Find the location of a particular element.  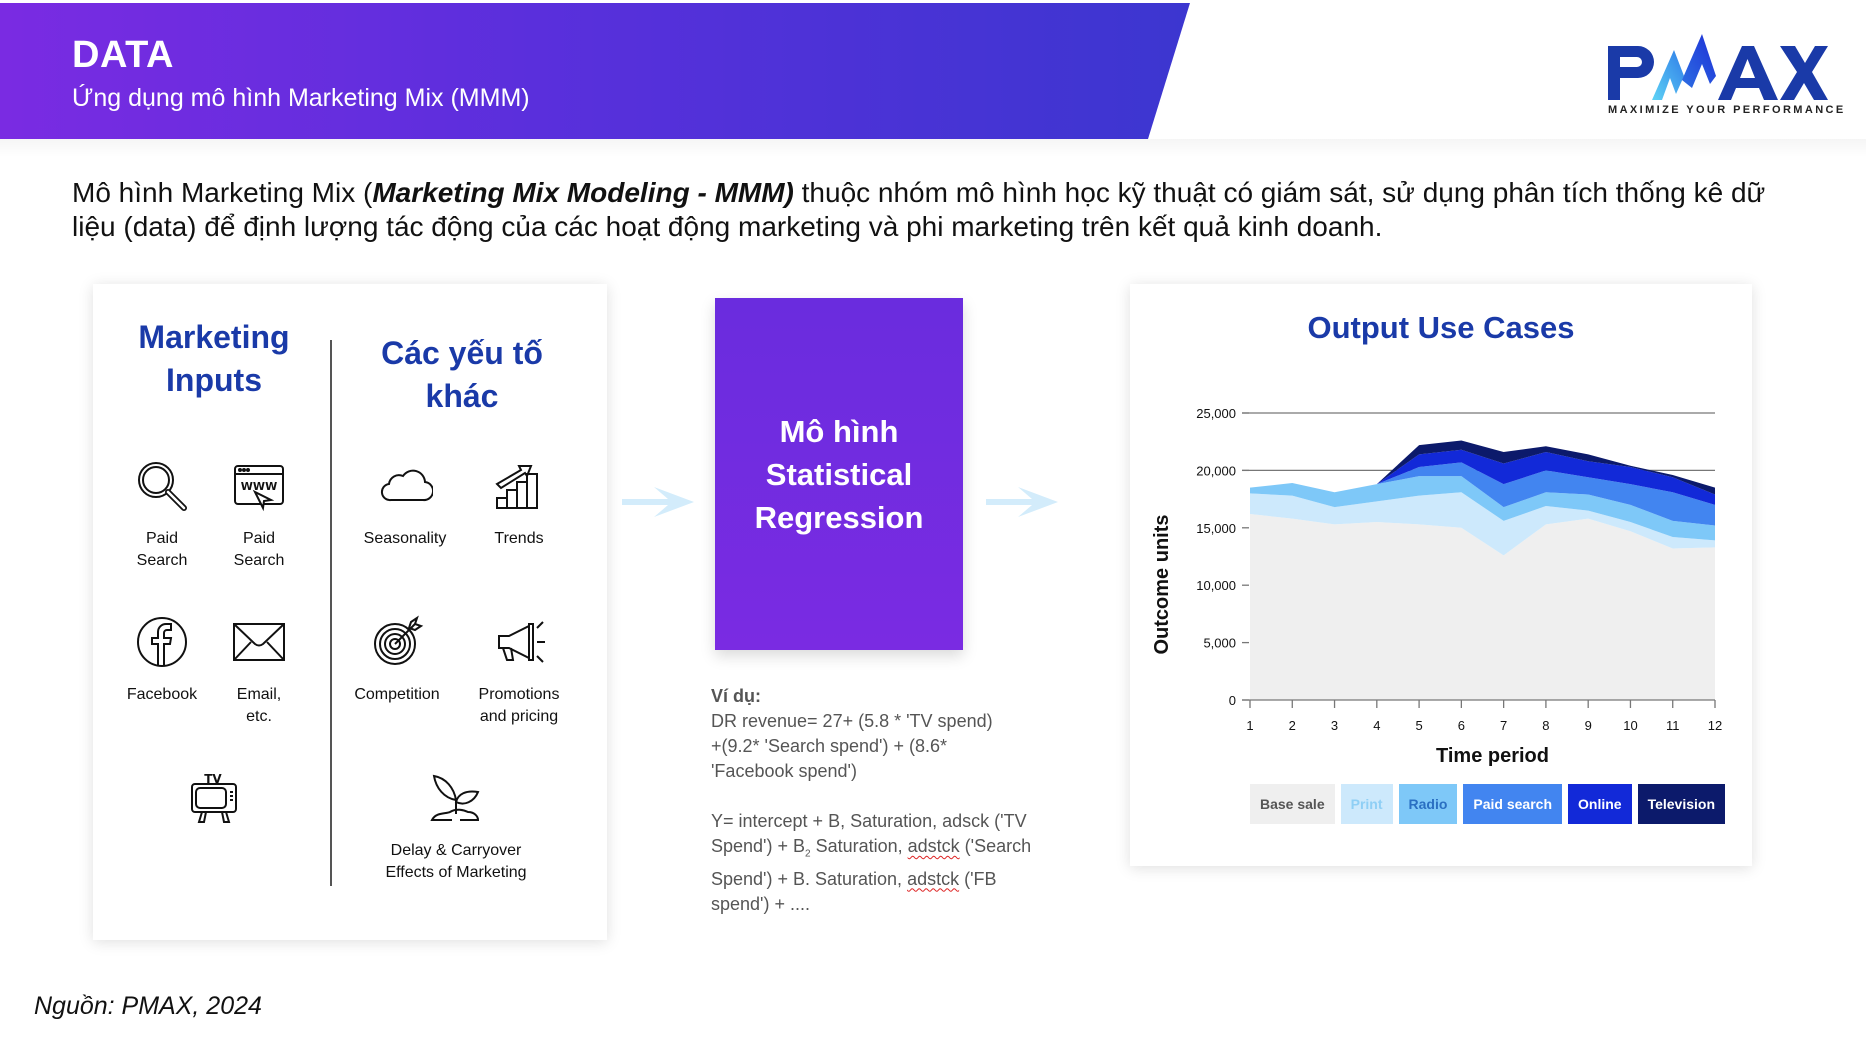

text-fragment: Spend') + B. Saturation, is located at coordinates (809, 878).